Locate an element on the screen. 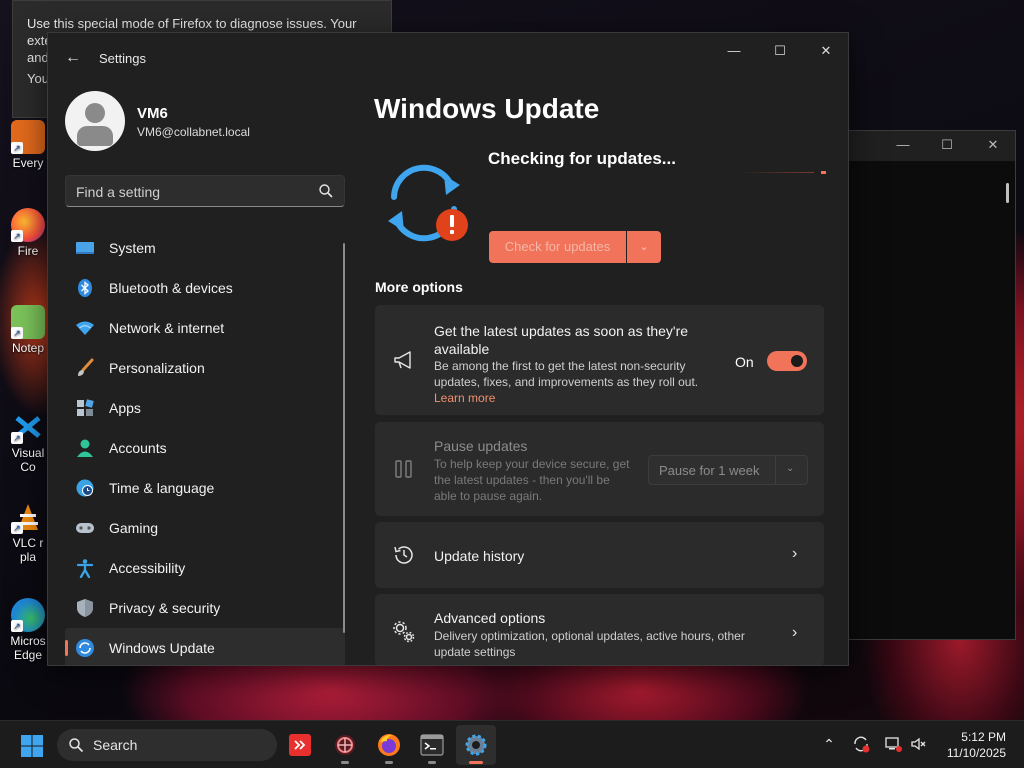  apps-icon is located at coordinates (85, 408).